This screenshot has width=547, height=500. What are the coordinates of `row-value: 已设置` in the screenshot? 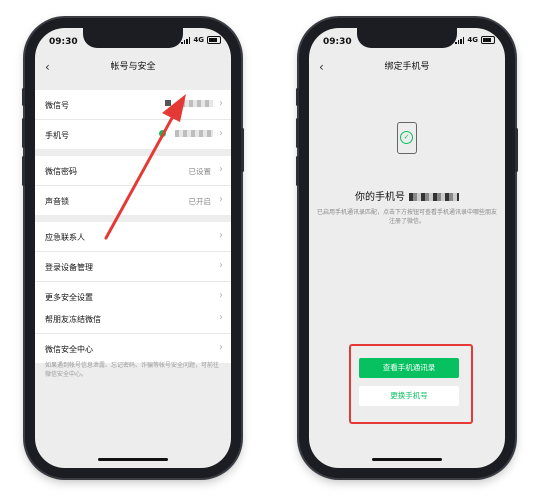 It's located at (200, 171).